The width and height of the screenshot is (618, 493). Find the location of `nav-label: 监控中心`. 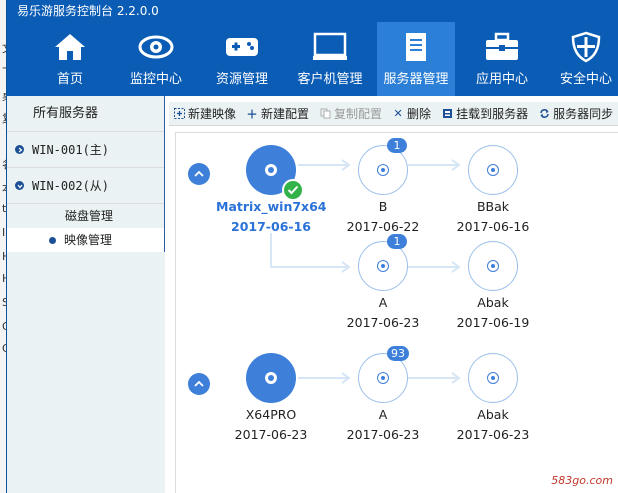

nav-label: 监控中心 is located at coordinates (155, 79).